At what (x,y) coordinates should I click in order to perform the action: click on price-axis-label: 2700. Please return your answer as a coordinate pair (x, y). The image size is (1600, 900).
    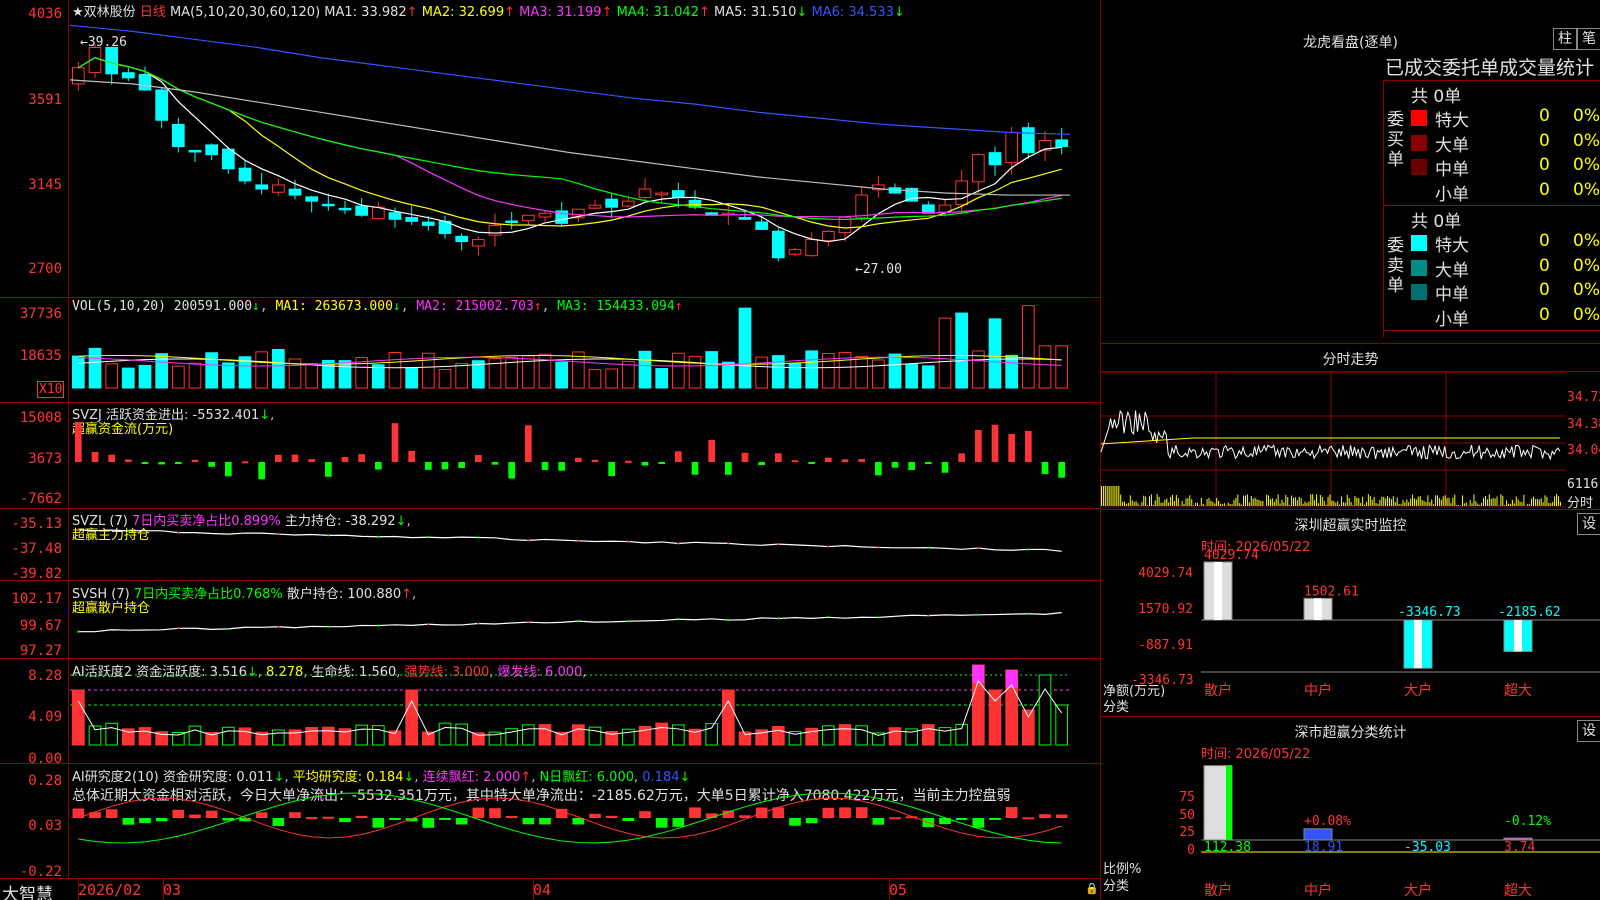
    Looking at the image, I should click on (45, 269).